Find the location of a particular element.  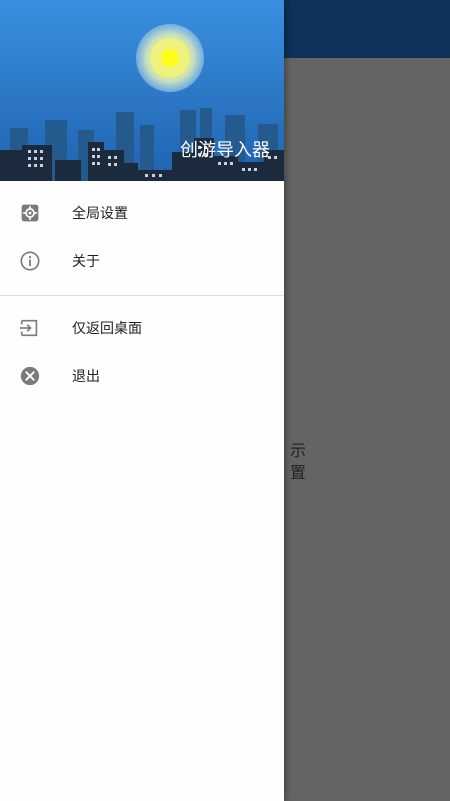

gear-icon is located at coordinates (30, 213).